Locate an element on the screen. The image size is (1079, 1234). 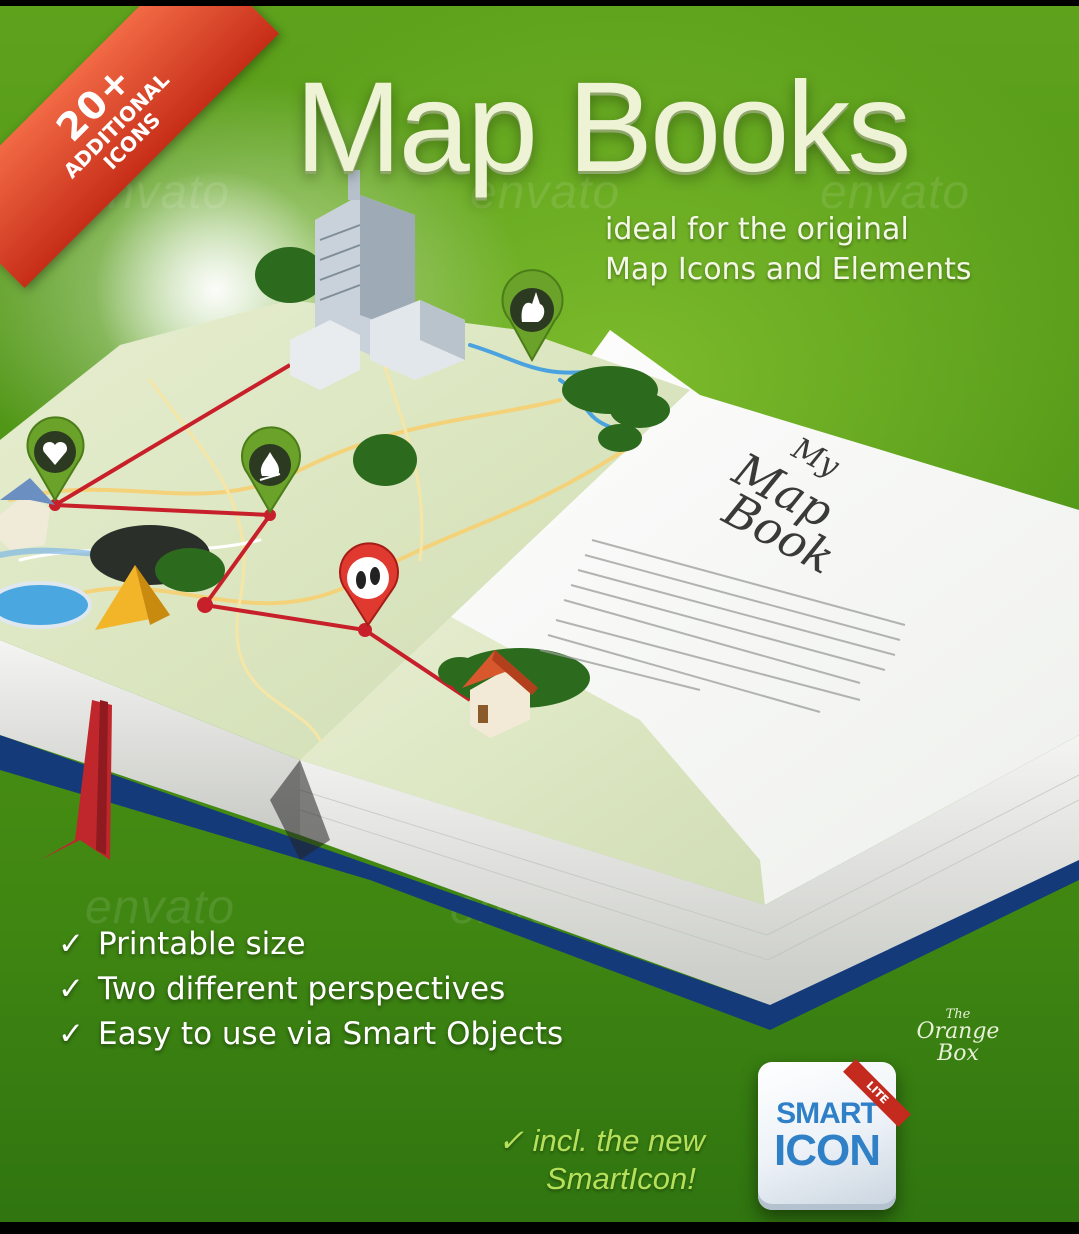
feature-label: Easy to use via Smart Objects is located at coordinates (331, 1034).